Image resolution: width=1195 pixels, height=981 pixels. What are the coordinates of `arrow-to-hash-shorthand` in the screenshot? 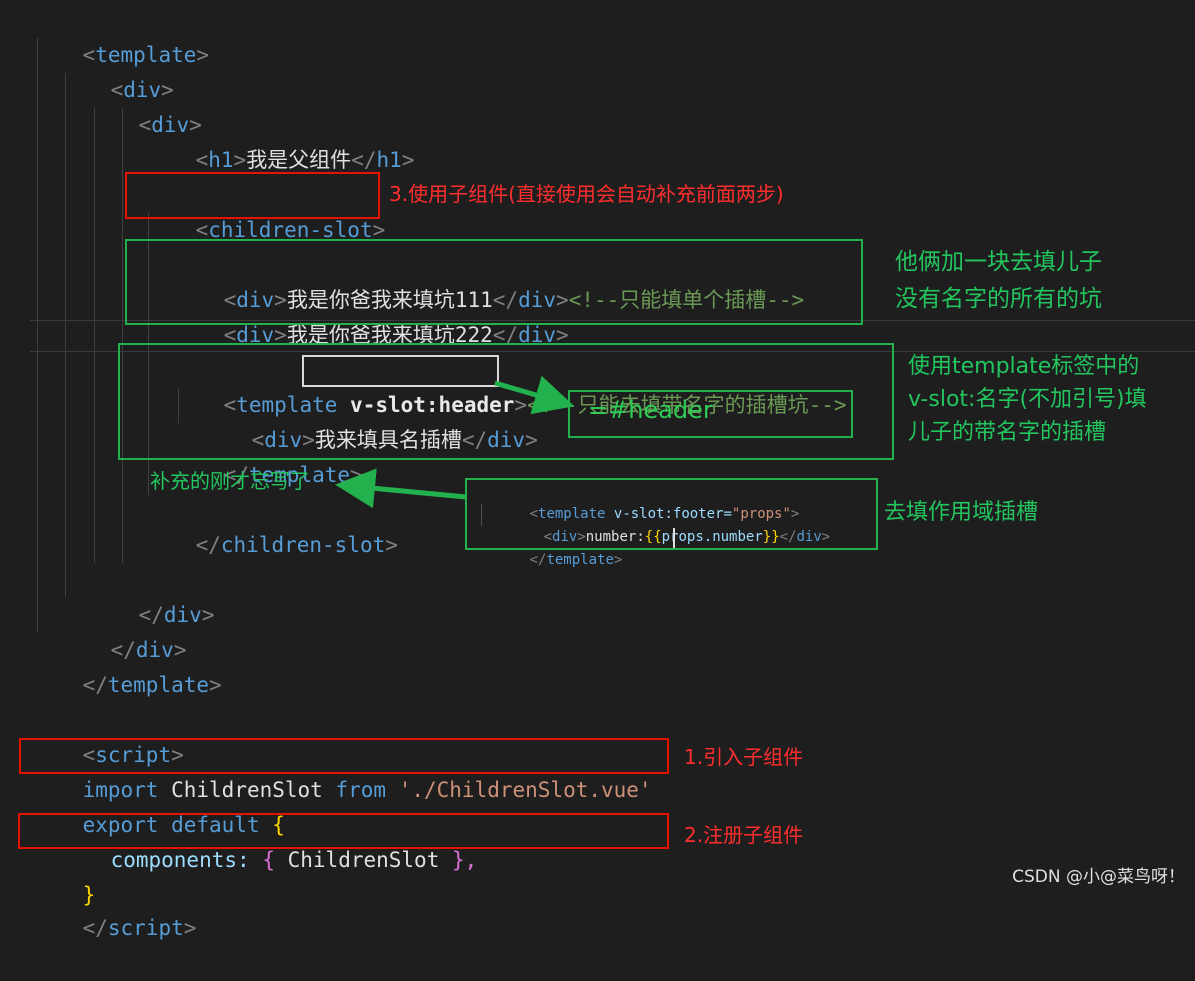 It's located at (534, 395).